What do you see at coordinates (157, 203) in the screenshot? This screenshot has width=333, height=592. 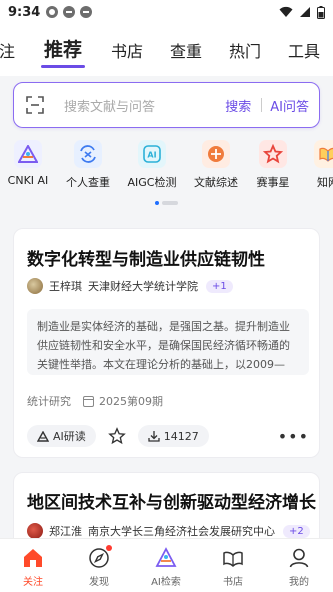 I see `pager-dot-active` at bounding box center [157, 203].